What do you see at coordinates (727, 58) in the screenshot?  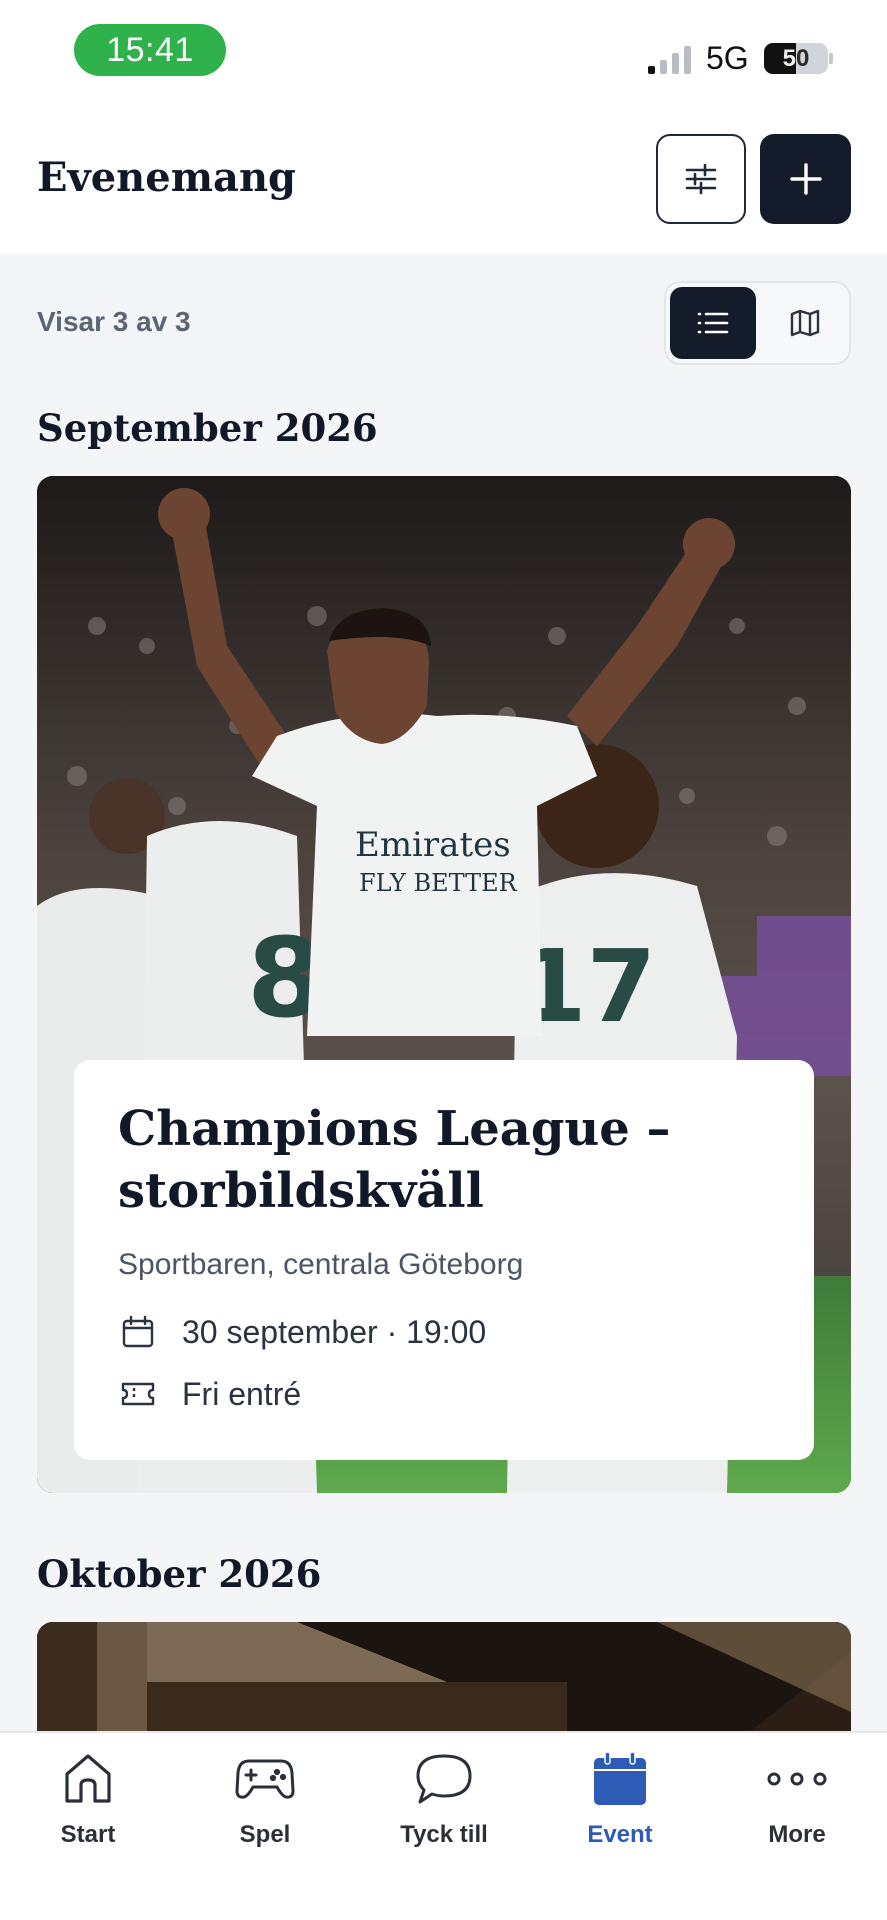 I see `network-type: 5G` at bounding box center [727, 58].